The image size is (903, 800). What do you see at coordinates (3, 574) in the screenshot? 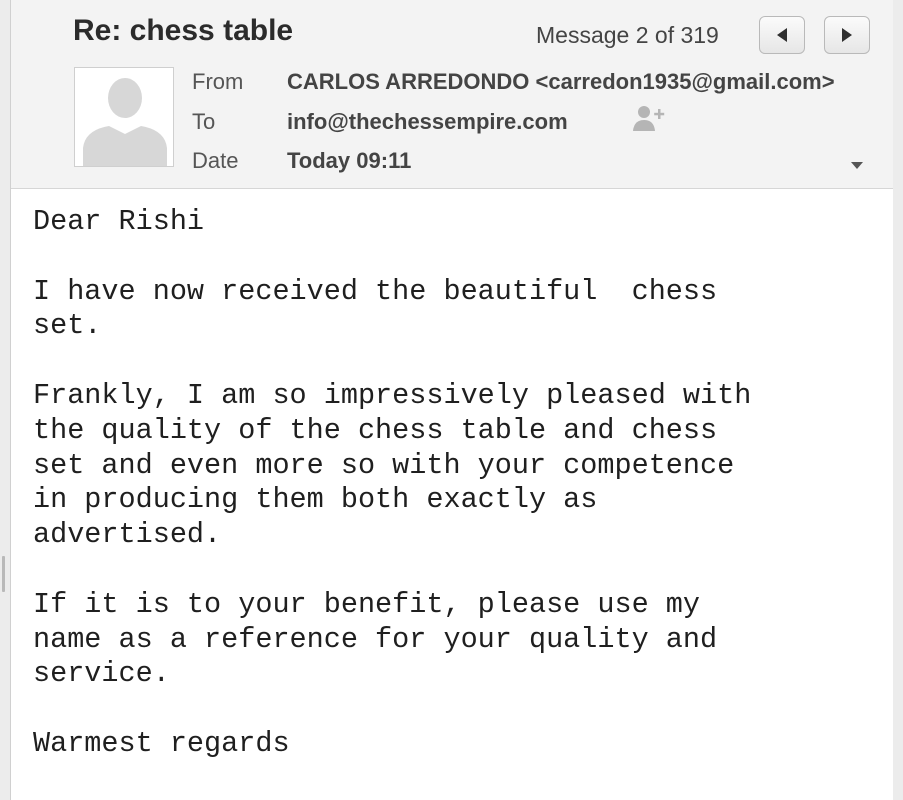
I see `resize-handle` at bounding box center [3, 574].